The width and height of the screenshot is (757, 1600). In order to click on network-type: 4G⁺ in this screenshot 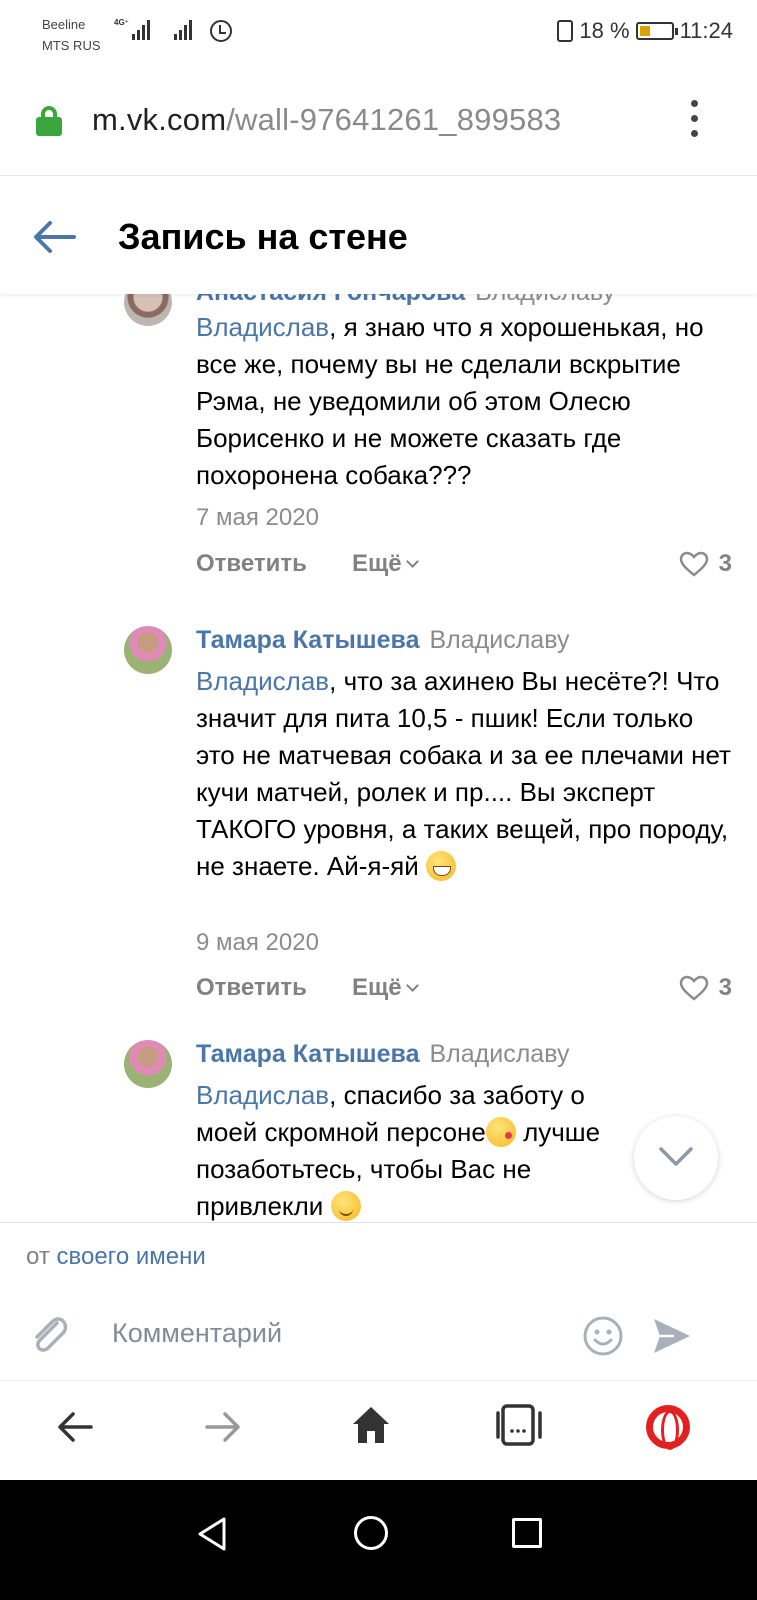, I will do `click(121, 22)`.